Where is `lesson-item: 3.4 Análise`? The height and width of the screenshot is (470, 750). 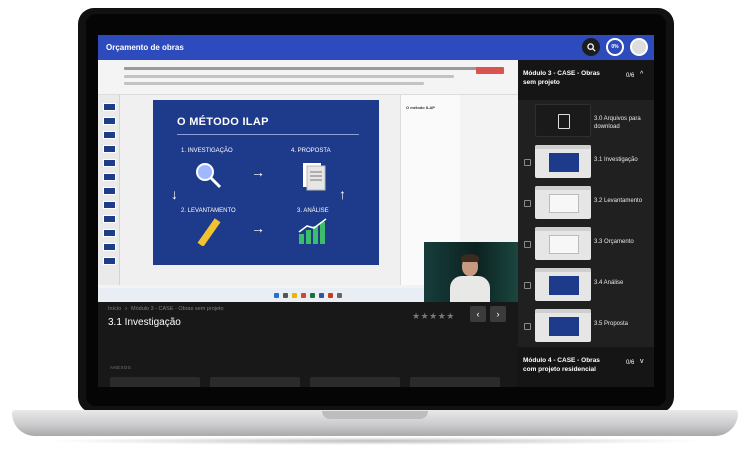 lesson-item: 3.4 Análise is located at coordinates (586, 285).